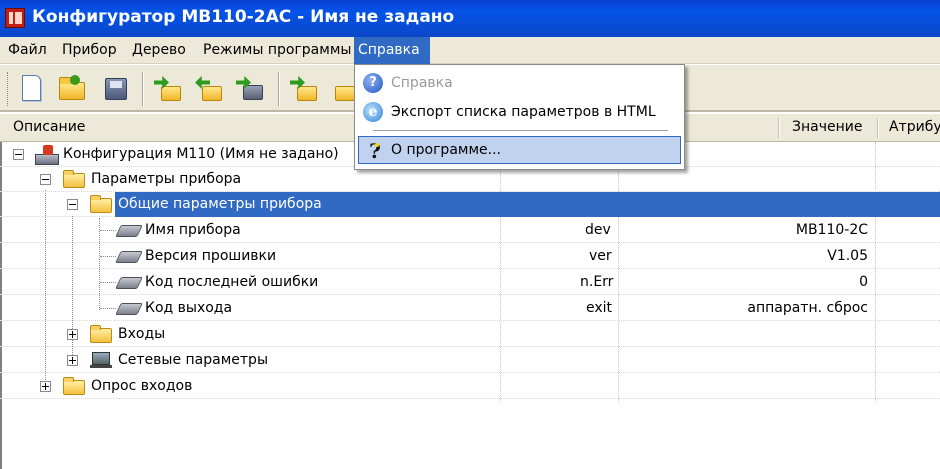  Describe the element at coordinates (375, 151) in the screenshot. I see `about-icon: ?` at that location.